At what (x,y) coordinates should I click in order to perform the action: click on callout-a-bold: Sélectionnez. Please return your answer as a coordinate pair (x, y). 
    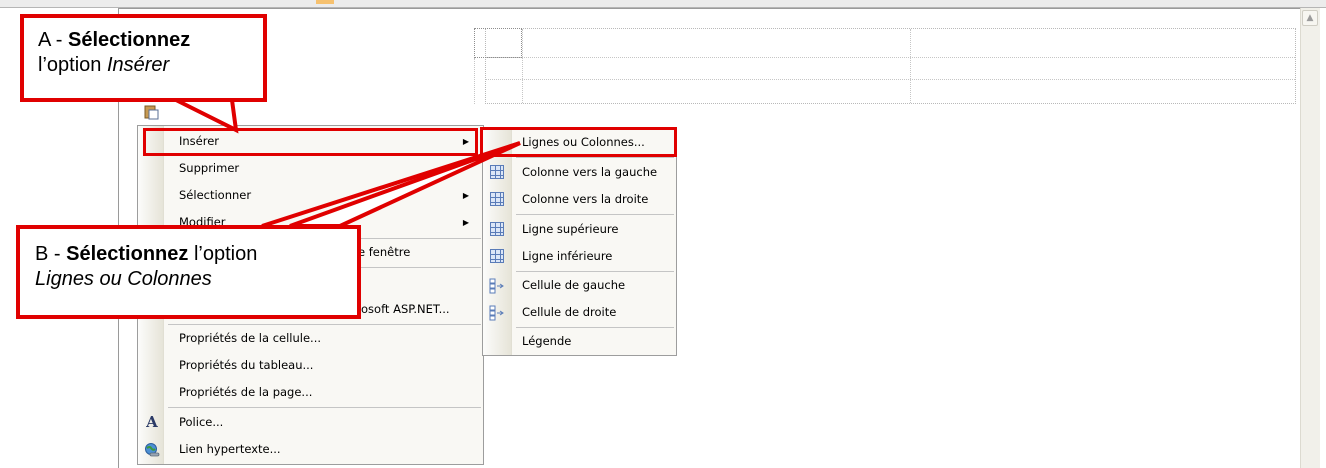
    Looking at the image, I should click on (129, 40).